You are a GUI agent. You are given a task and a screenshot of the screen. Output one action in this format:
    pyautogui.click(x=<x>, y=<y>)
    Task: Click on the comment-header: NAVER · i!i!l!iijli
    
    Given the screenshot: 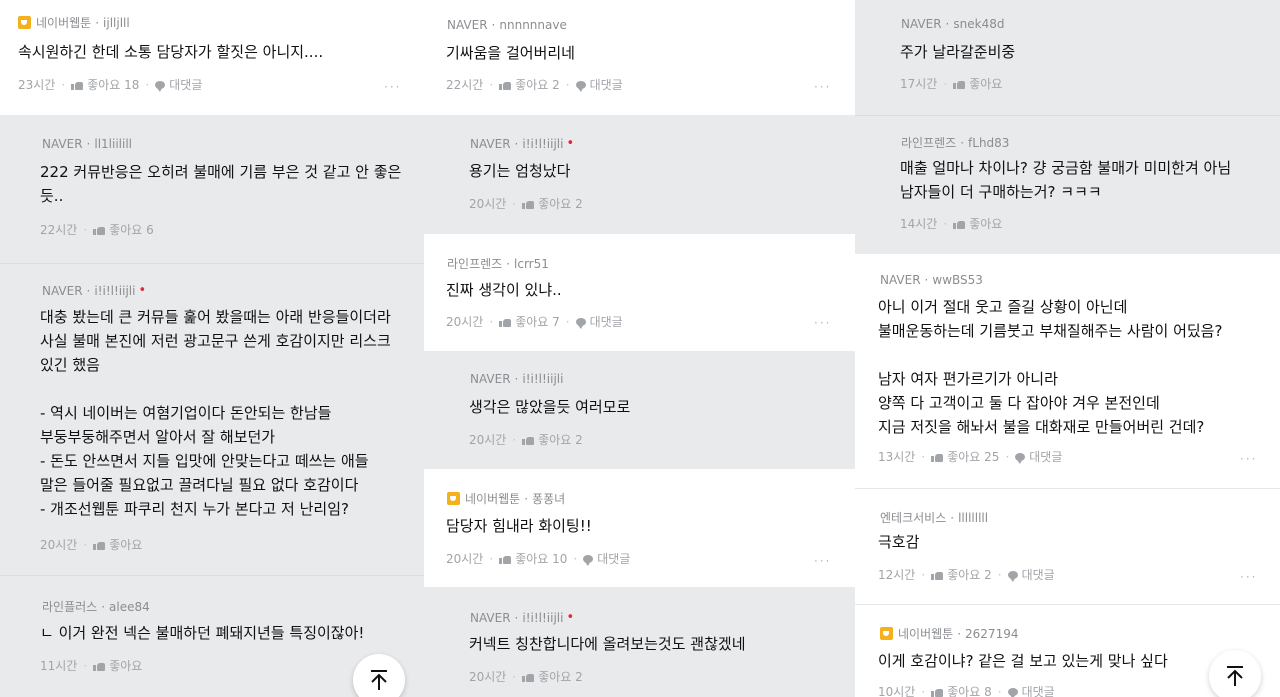 What is the action you would take?
    pyautogui.click(x=517, y=379)
    